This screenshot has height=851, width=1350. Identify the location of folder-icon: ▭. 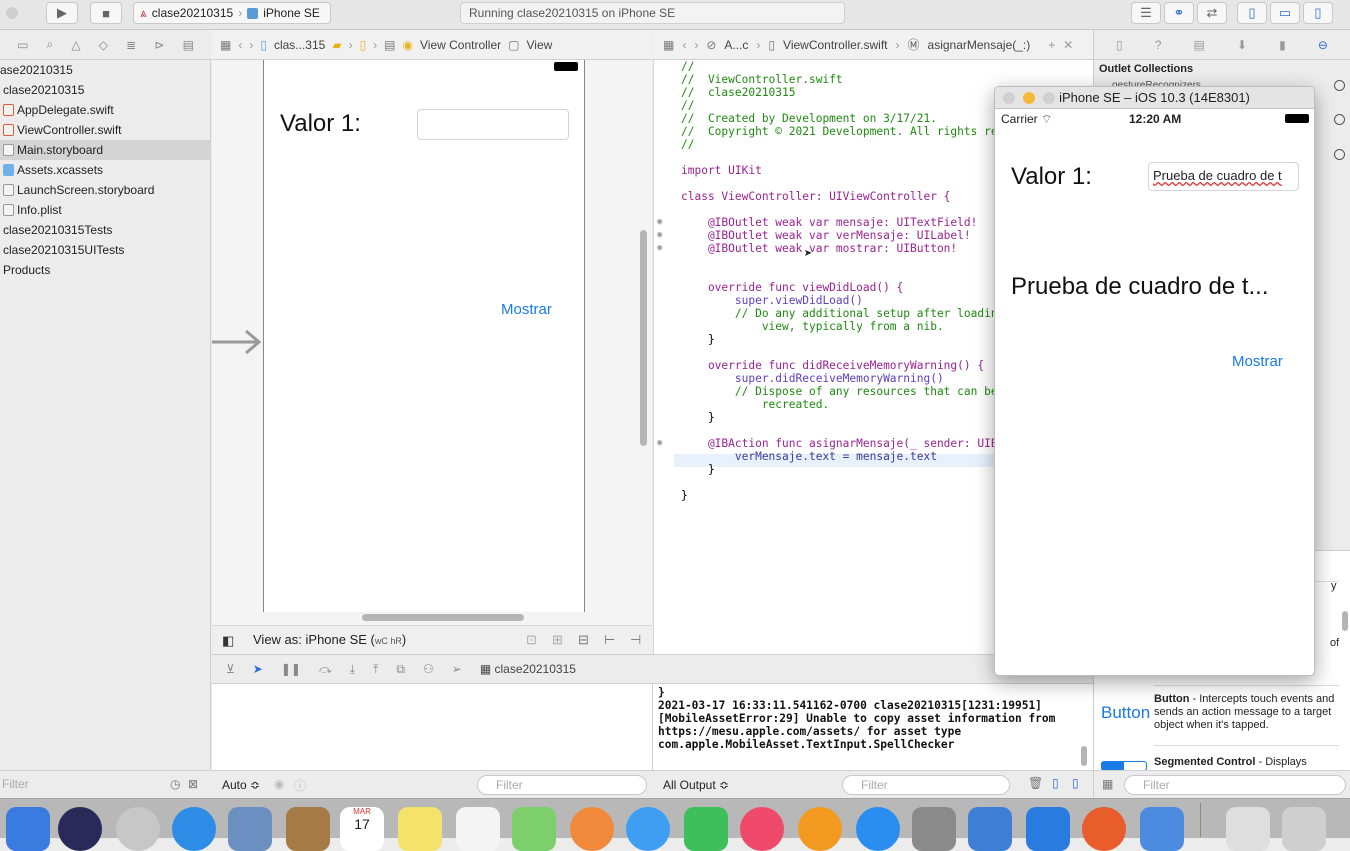
(22, 45).